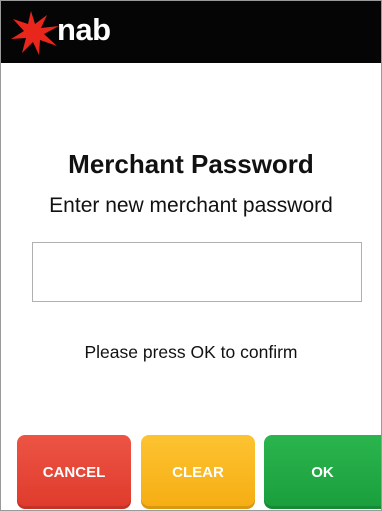  Describe the element at coordinates (198, 472) in the screenshot. I see `clear-button: CLEAR` at that location.